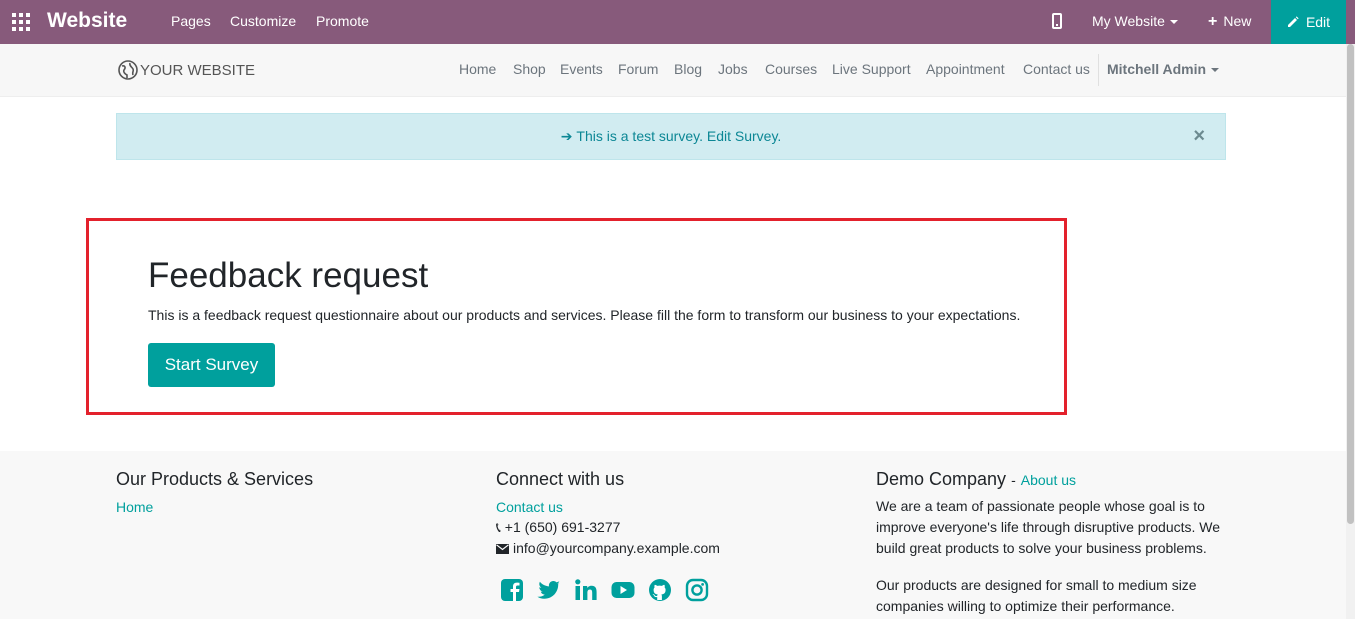 Image resolution: width=1355 pixels, height=619 pixels. What do you see at coordinates (1128, 21) in the screenshot?
I see `website-selector-label: My Website` at bounding box center [1128, 21].